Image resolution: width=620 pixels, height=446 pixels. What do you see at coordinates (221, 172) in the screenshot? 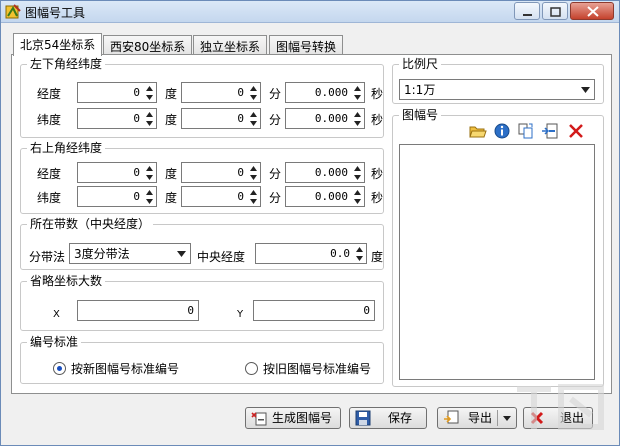
I see `upper-right-lon-min-input: 0` at bounding box center [221, 172].